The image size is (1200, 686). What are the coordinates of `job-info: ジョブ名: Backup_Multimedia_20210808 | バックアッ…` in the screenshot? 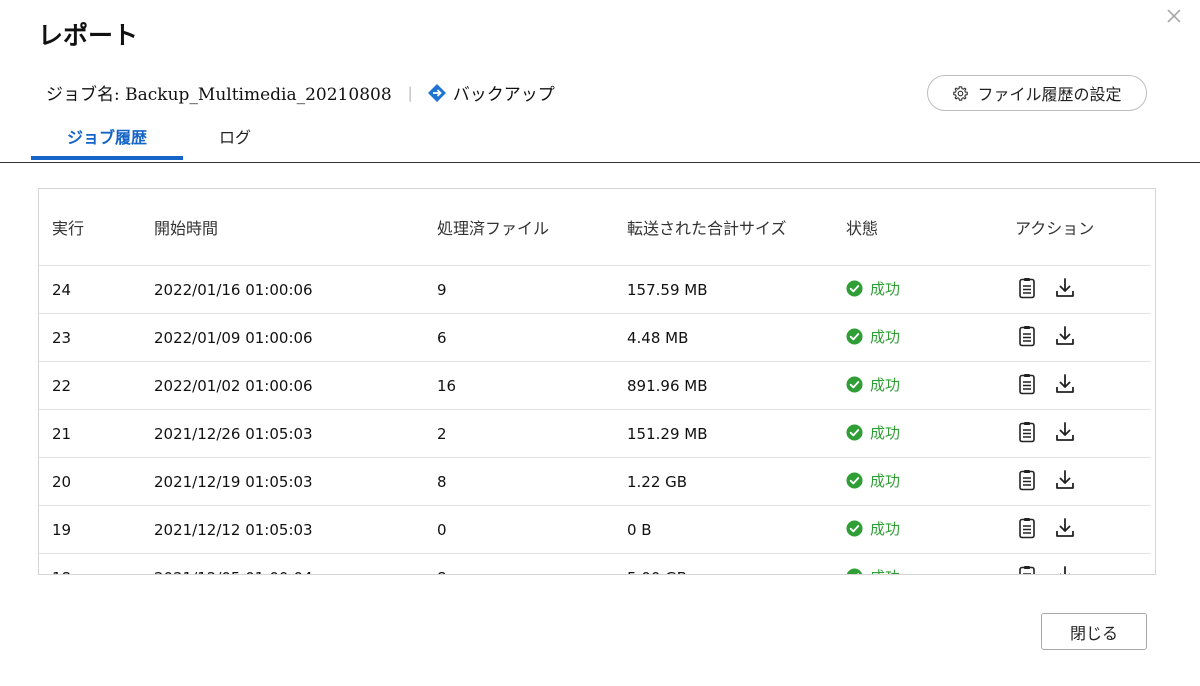 It's located at (300, 92).